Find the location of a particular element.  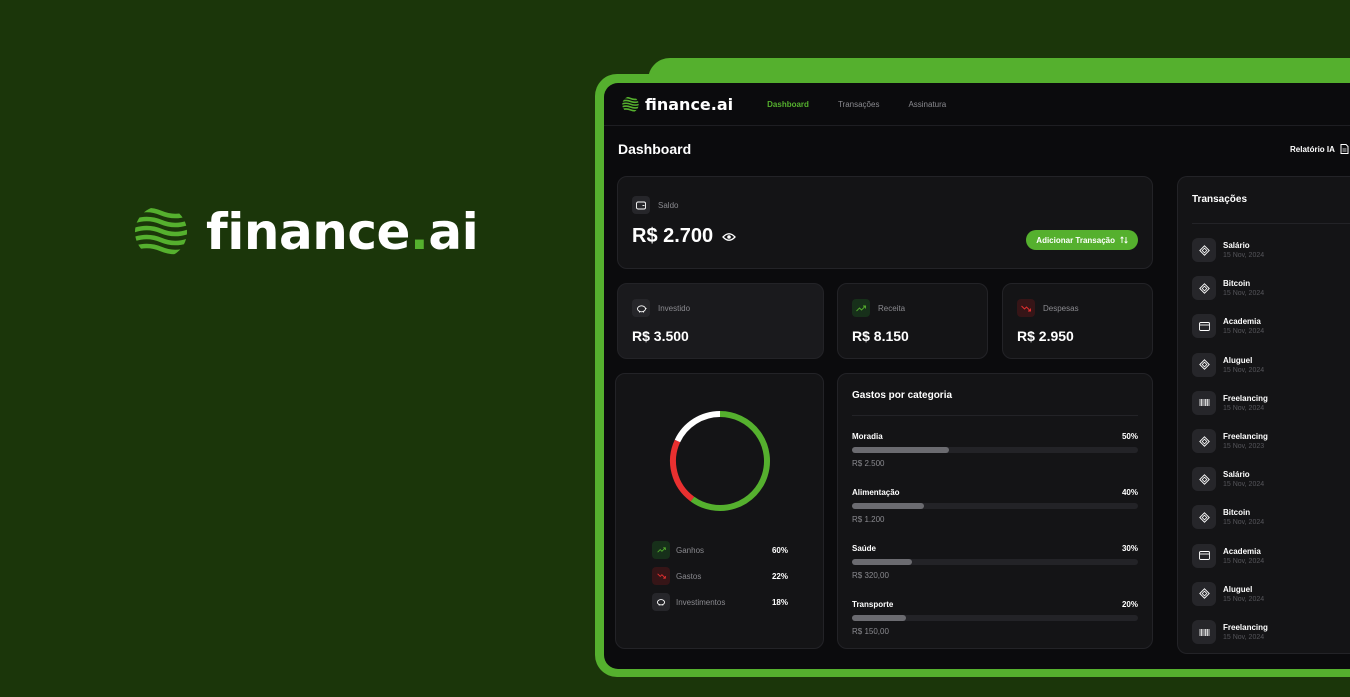

donut-segment-ganhos is located at coordinates (730, 461).